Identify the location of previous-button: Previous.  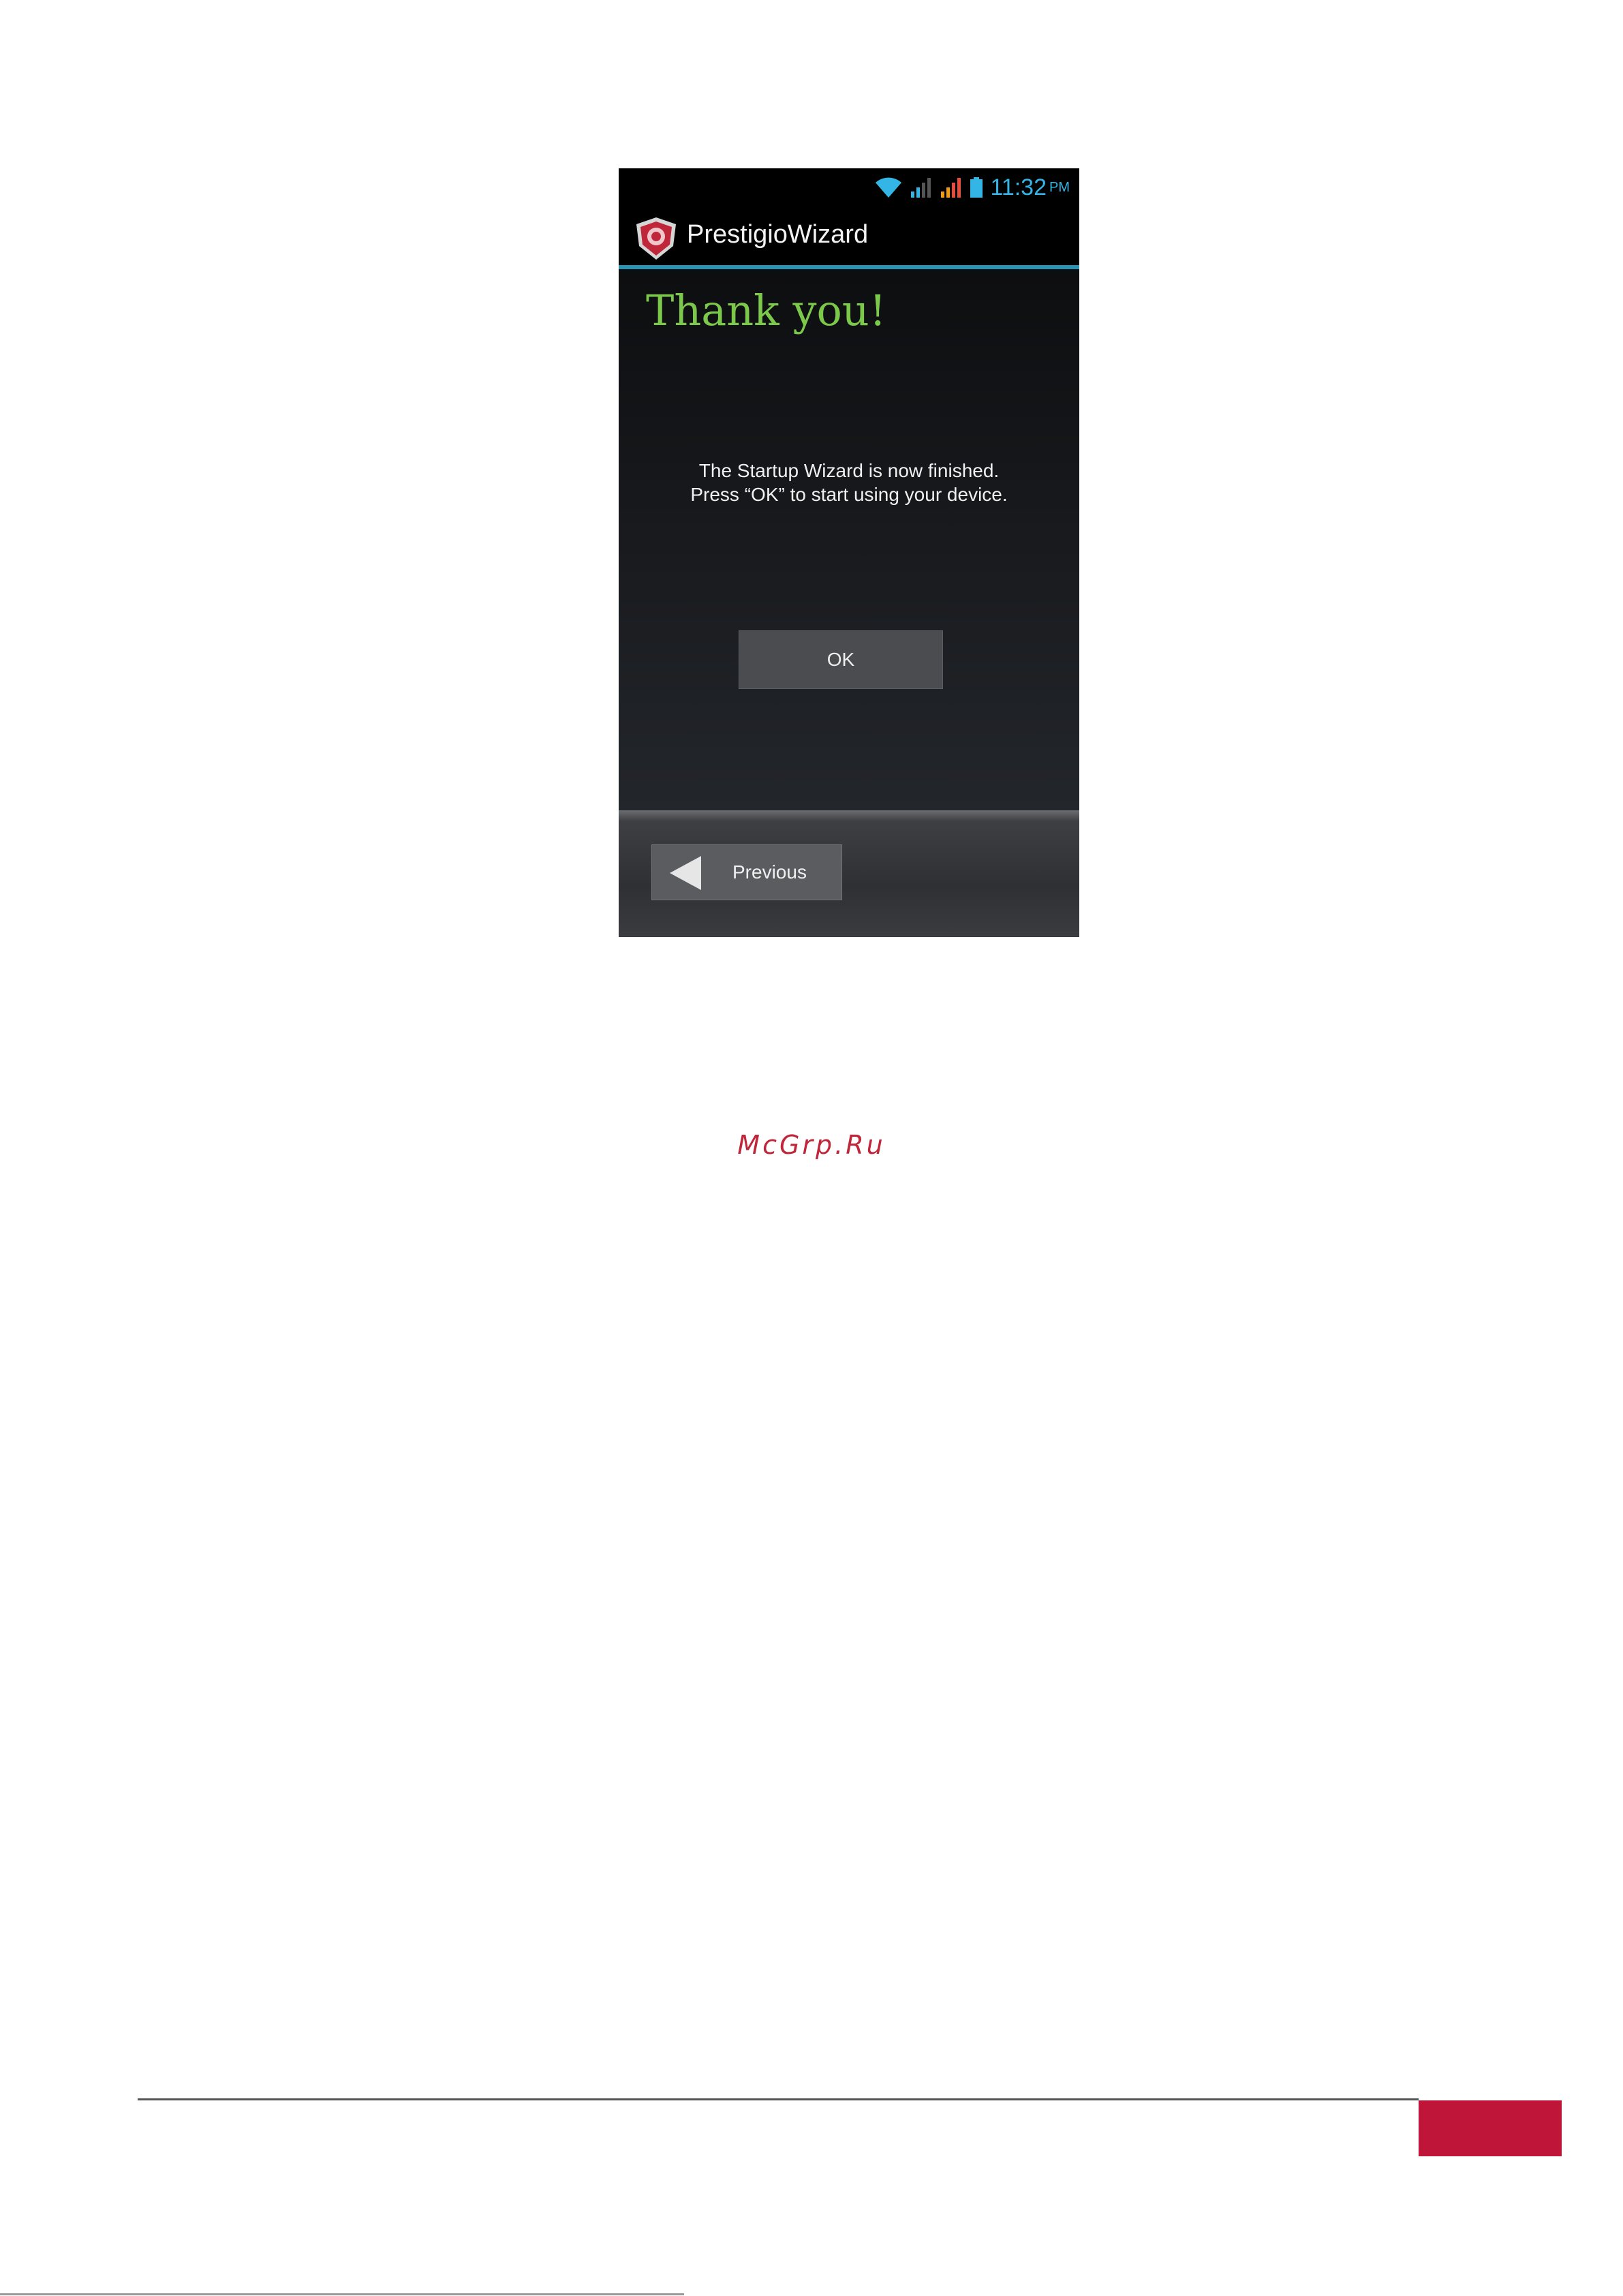
(746, 872).